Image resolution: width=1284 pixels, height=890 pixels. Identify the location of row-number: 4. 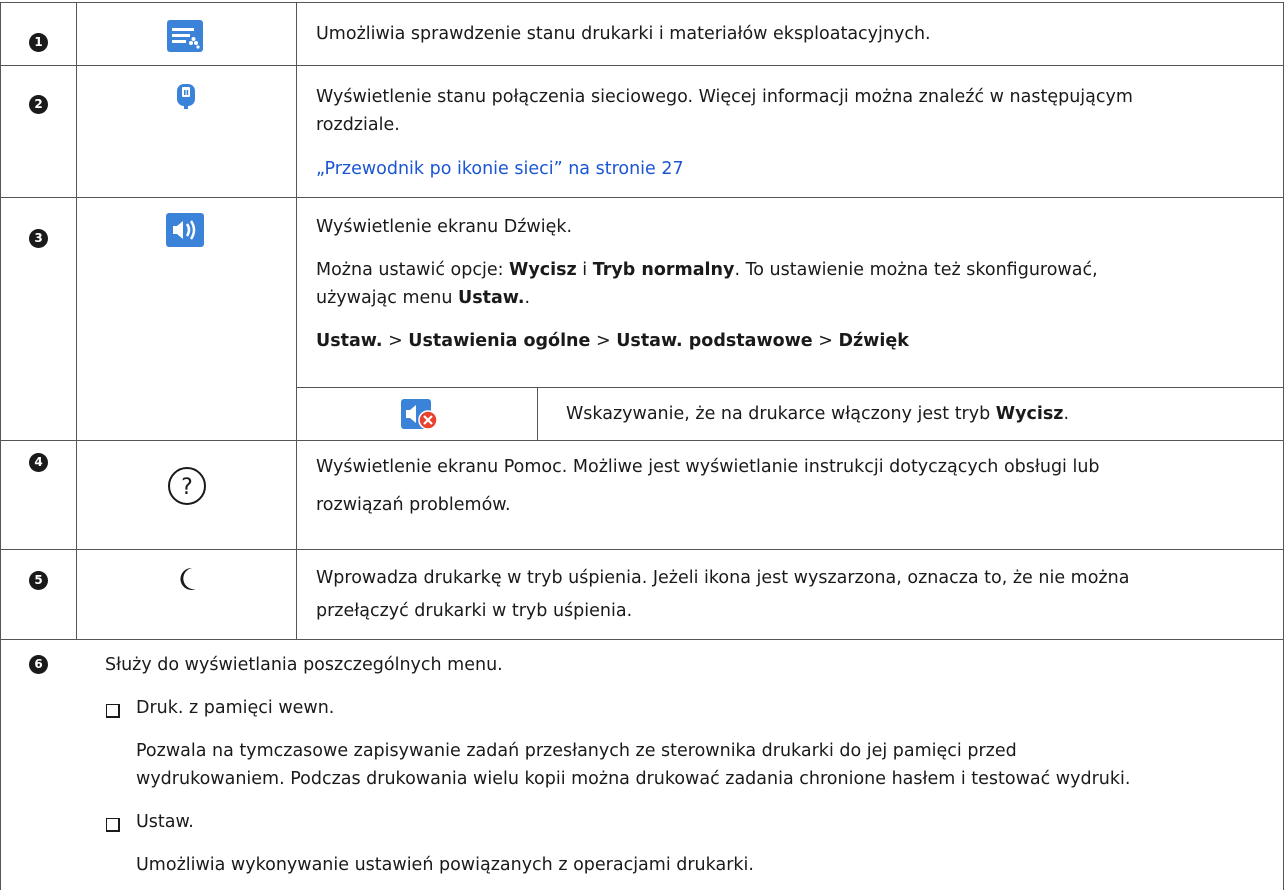
(38, 462).